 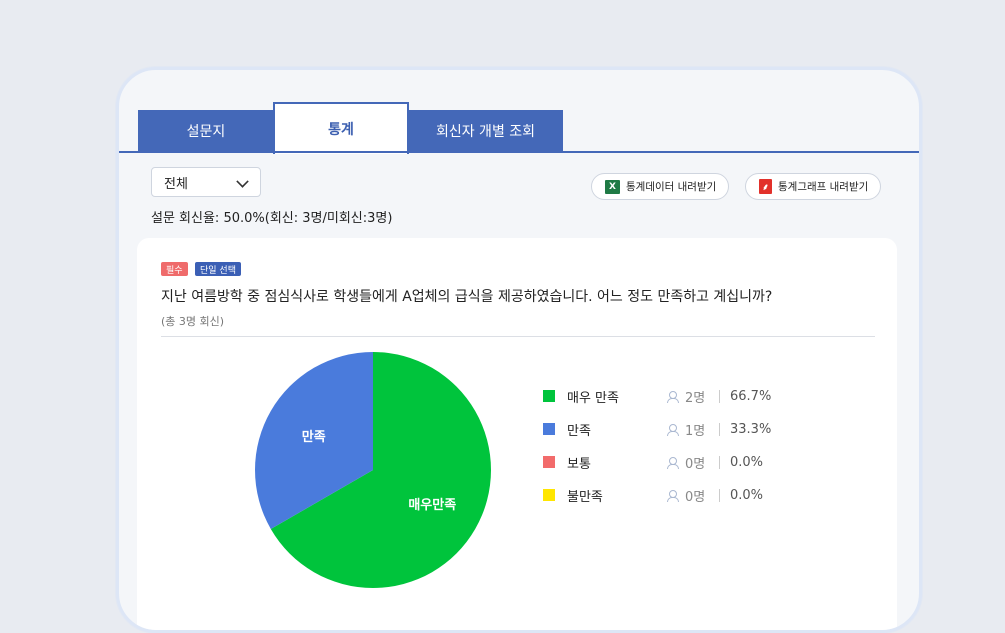 What do you see at coordinates (176, 184) in the screenshot?
I see `filter-selected-value: 전체` at bounding box center [176, 184].